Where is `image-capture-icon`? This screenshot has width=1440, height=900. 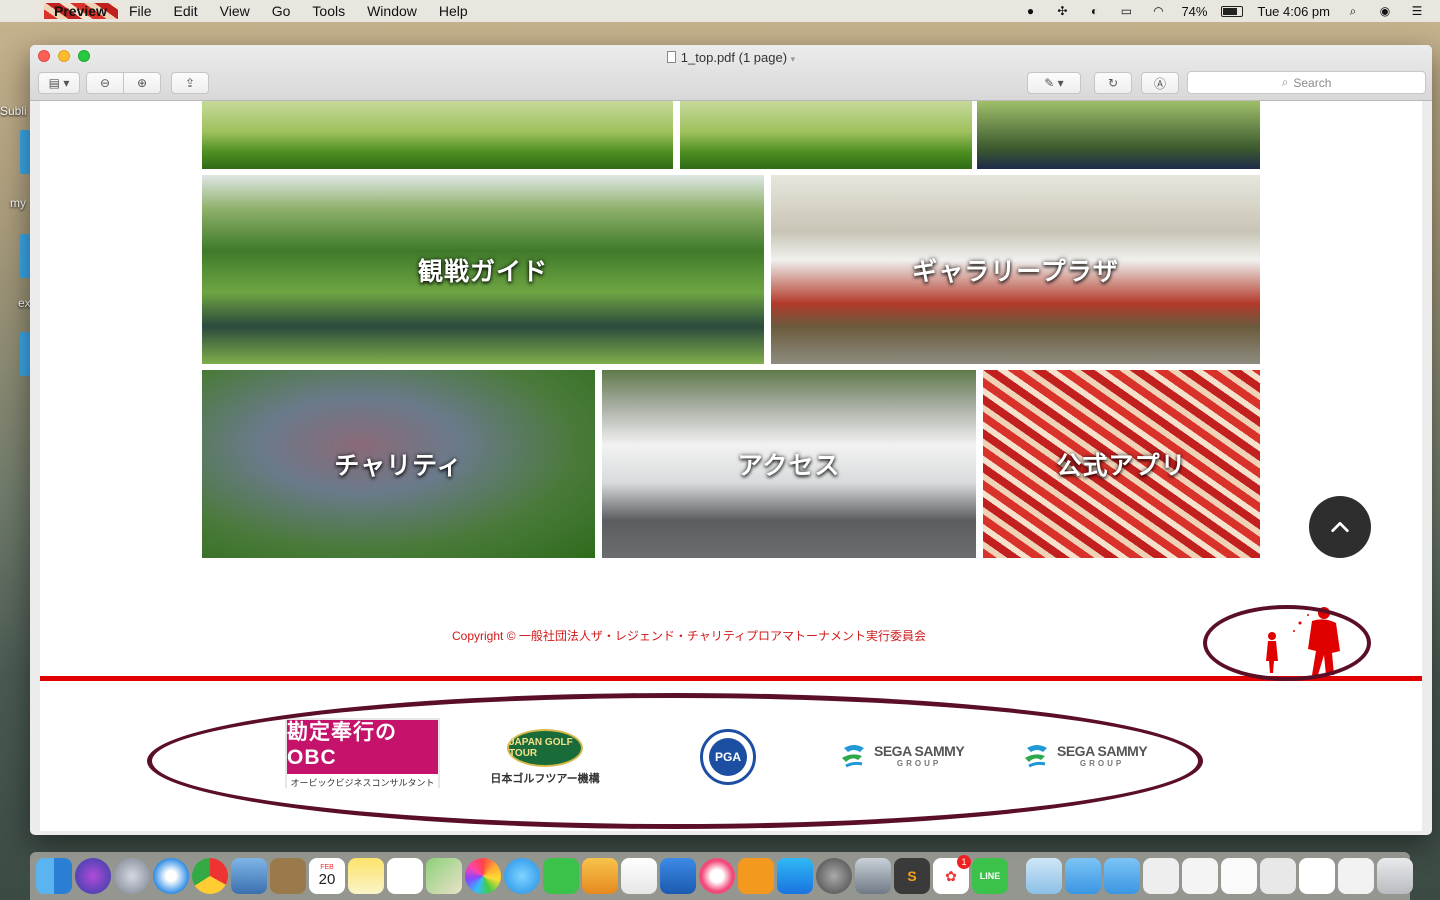
image-capture-icon is located at coordinates (873, 876).